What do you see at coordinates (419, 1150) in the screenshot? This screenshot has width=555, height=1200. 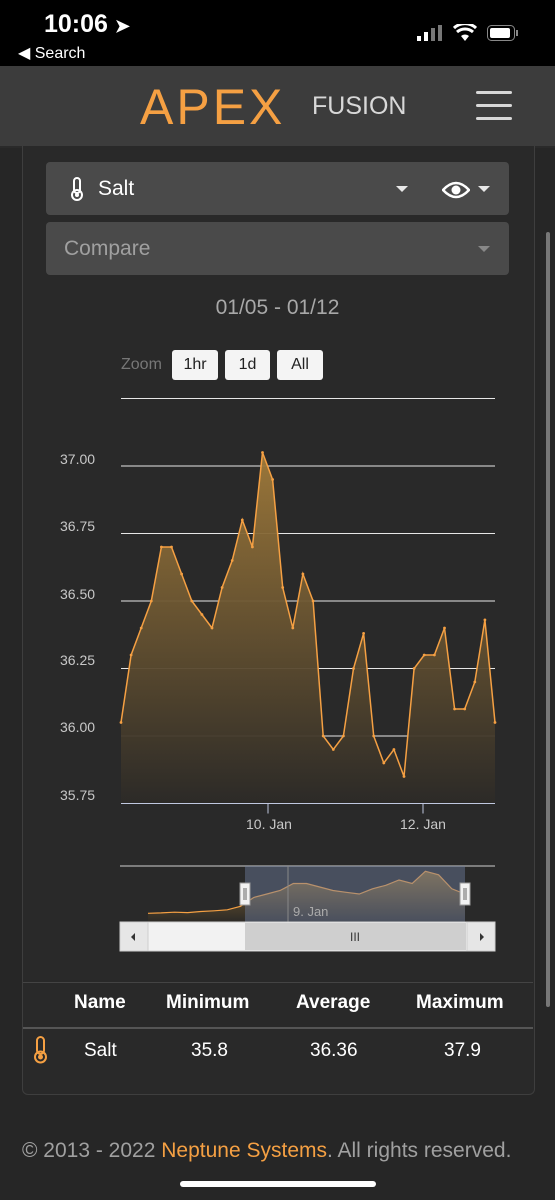 I see `footer-rights: . All rights reserved.` at bounding box center [419, 1150].